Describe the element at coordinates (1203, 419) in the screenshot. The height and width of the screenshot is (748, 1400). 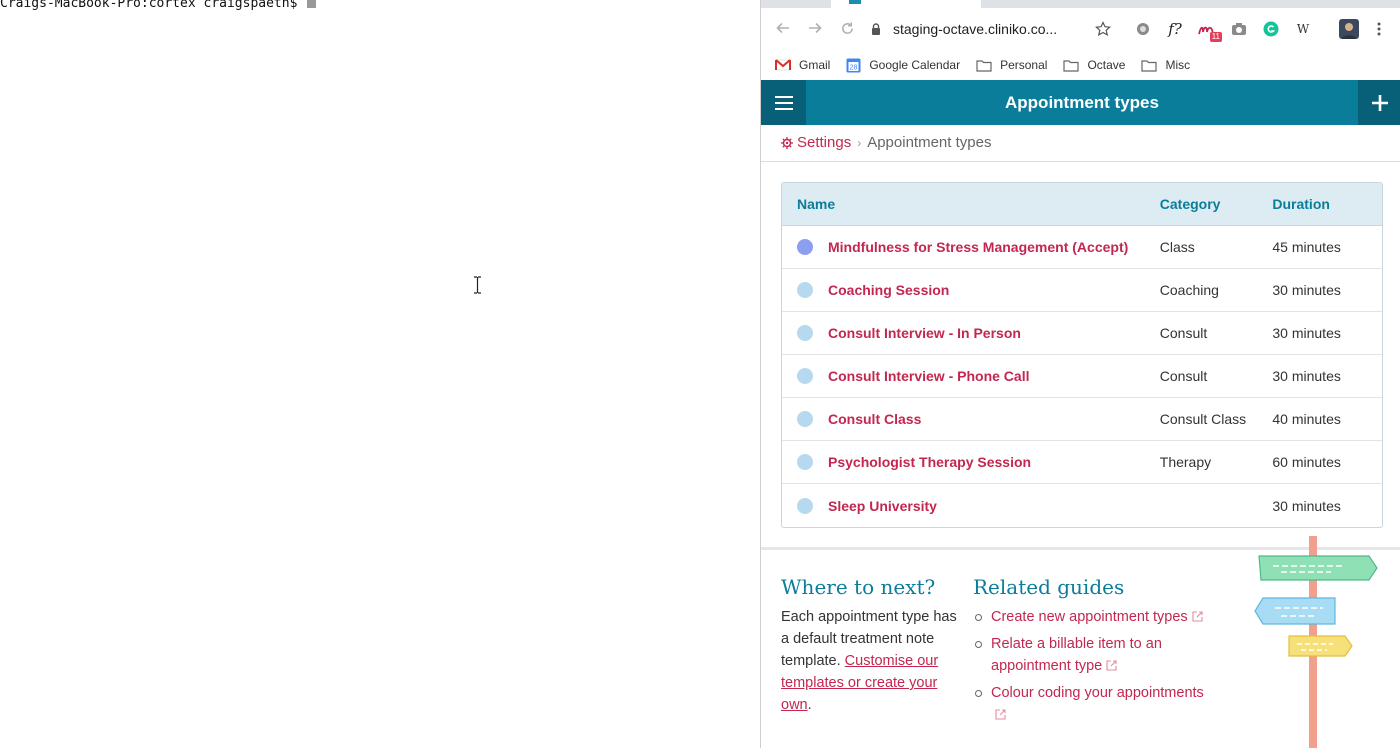
I see `cell-category: Consult Class` at that location.